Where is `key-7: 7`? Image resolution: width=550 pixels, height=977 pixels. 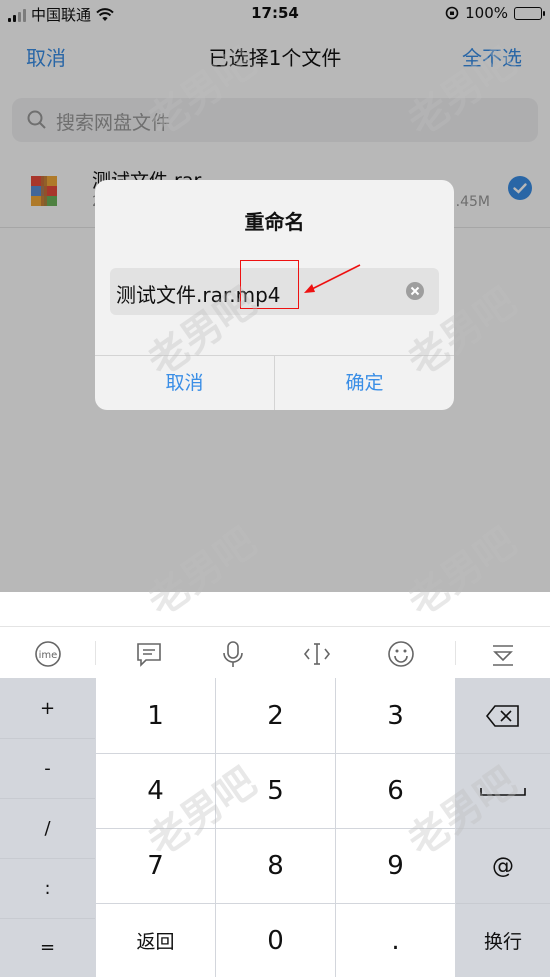
key-7: 7 is located at coordinates (155, 866).